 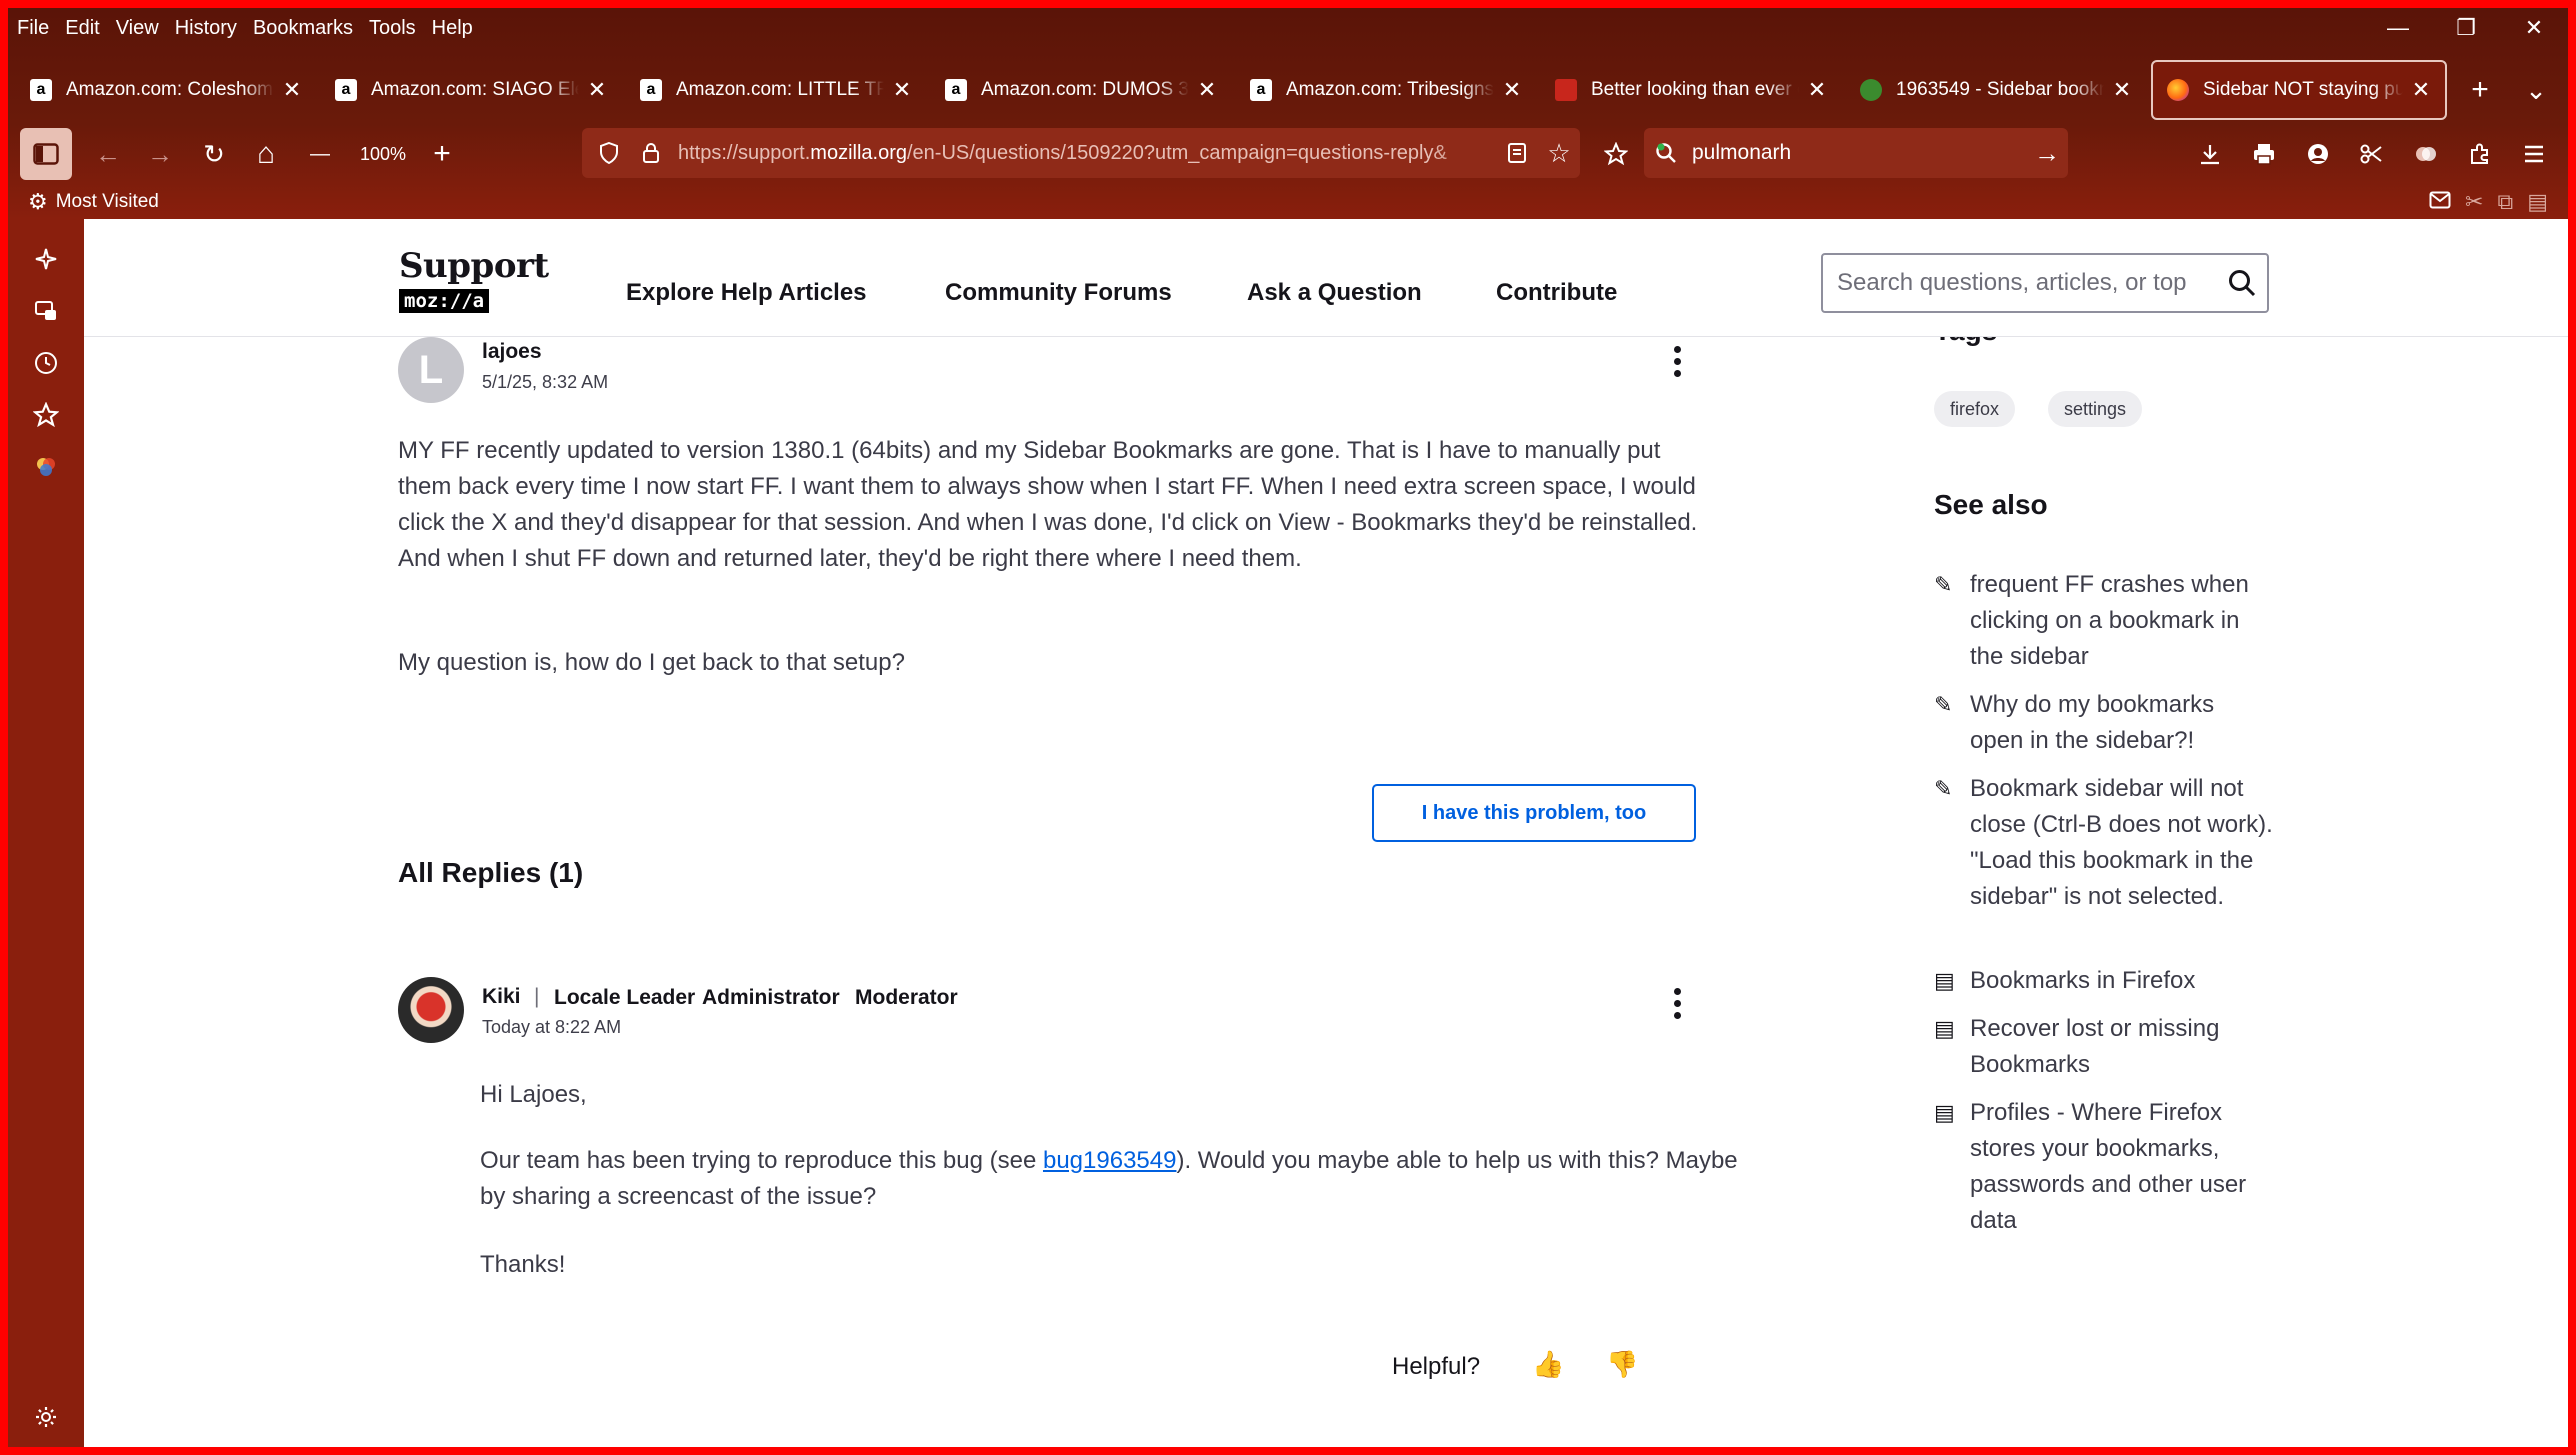 I want to click on tab-5: a Amazon.com: Tribesigns 63 ✕, so click(x=1386, y=90).